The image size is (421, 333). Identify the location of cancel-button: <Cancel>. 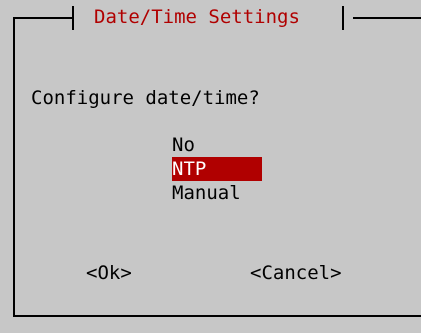
(296, 273).